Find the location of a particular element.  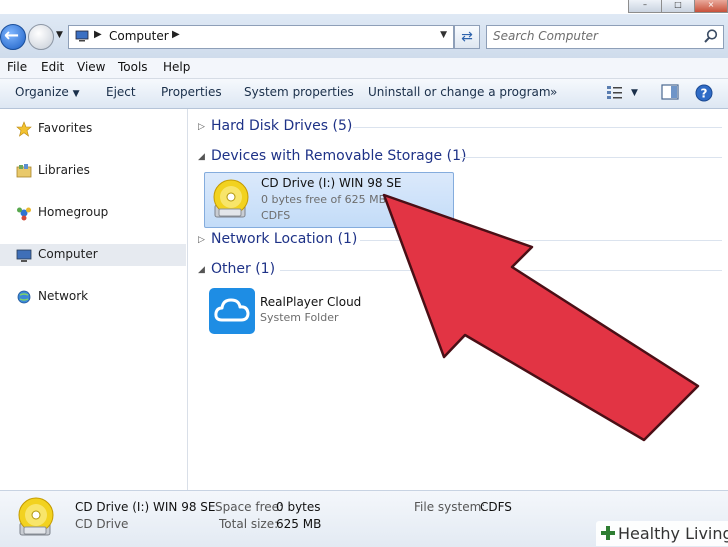

drive-filesystem: CDFS is located at coordinates (276, 215).